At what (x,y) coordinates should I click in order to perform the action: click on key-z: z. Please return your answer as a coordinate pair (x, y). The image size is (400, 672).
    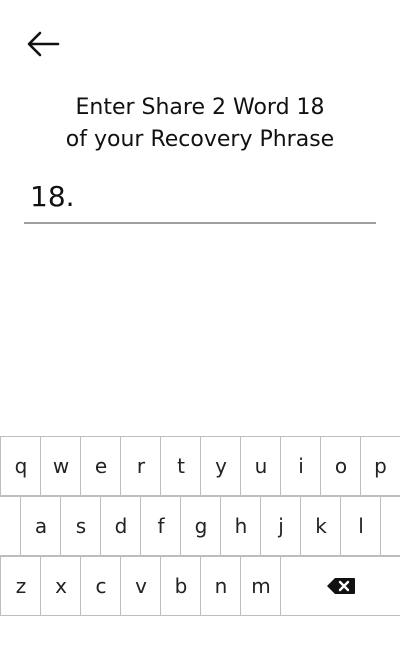
    Looking at the image, I should click on (20, 586).